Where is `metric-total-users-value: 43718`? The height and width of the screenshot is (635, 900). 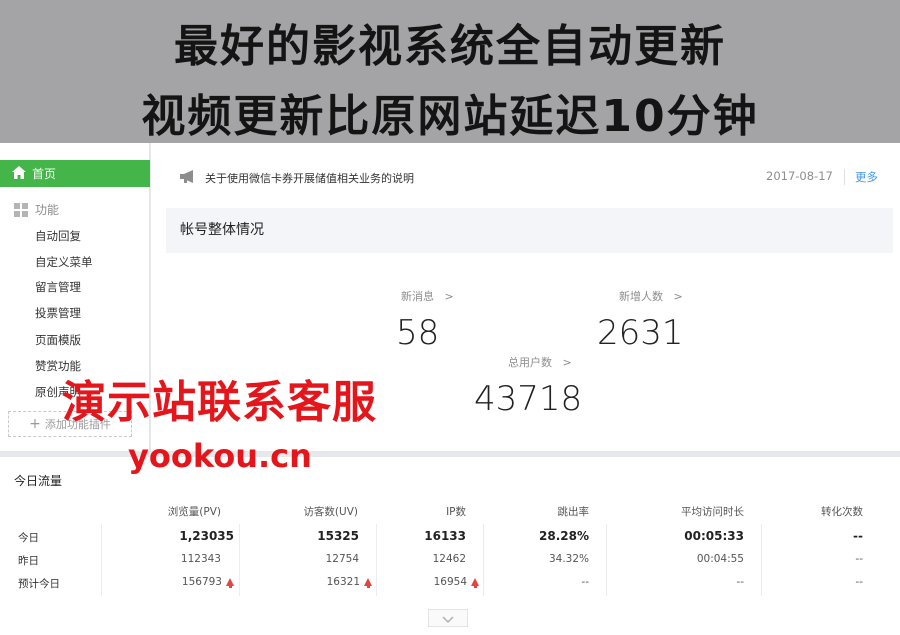 metric-total-users-value: 43718 is located at coordinates (528, 399).